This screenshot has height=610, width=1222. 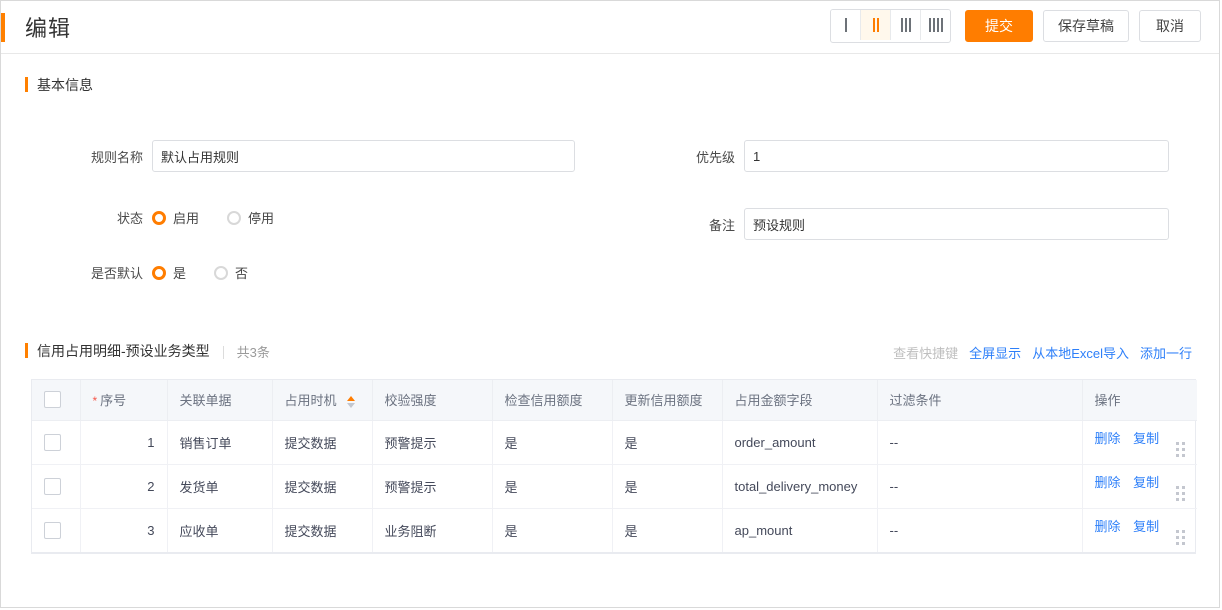 I want to click on layout-four-column-button, so click(x=935, y=25).